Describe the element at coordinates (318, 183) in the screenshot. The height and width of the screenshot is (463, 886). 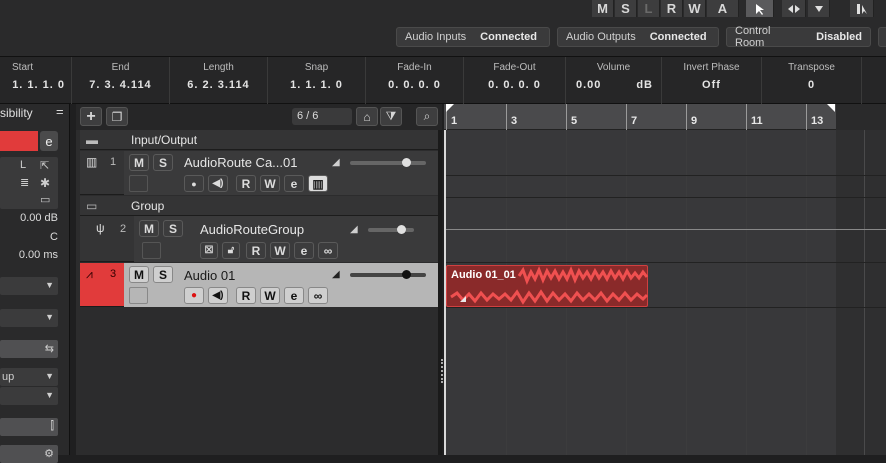
I see `instrument-button: ▥` at that location.